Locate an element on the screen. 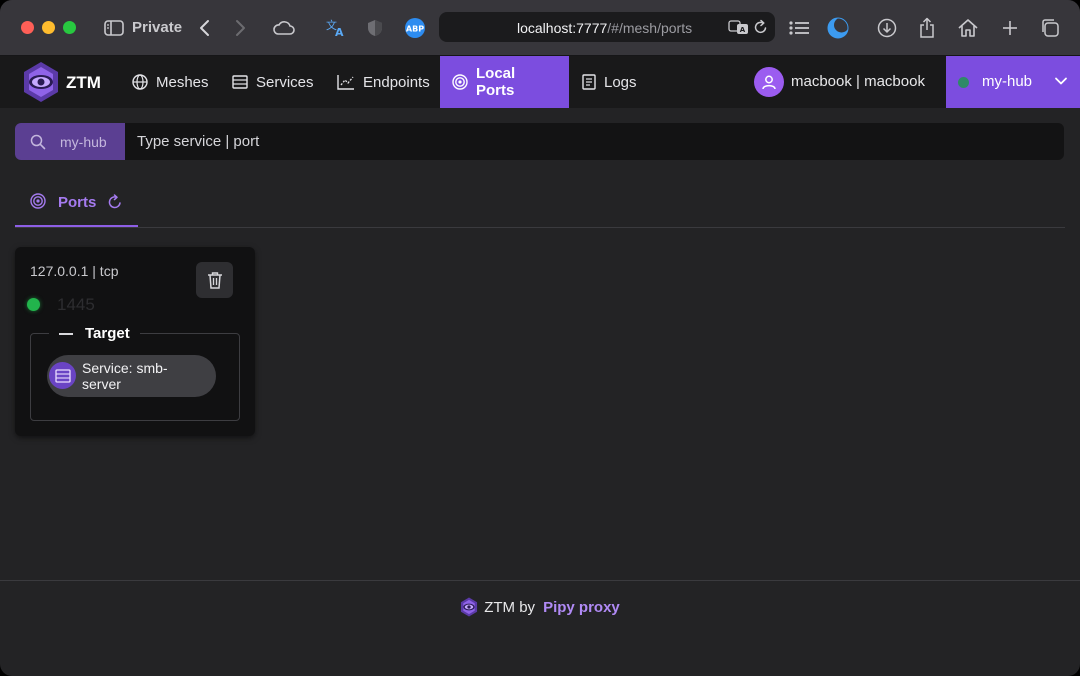  target-fieldset: Target Service: smb-server is located at coordinates (135, 373).